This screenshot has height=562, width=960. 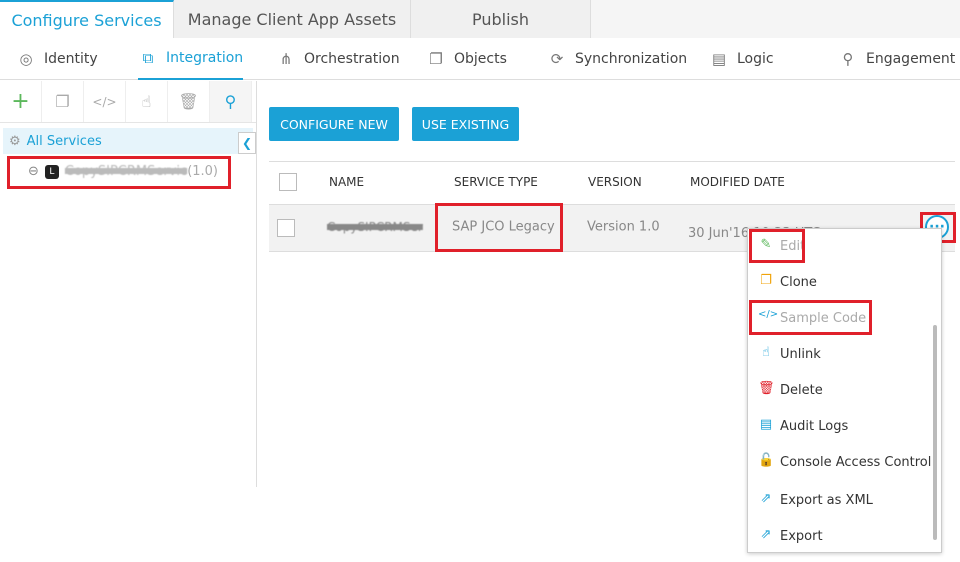 I want to click on col-service-type: SERVICE TYPE, so click(x=496, y=182).